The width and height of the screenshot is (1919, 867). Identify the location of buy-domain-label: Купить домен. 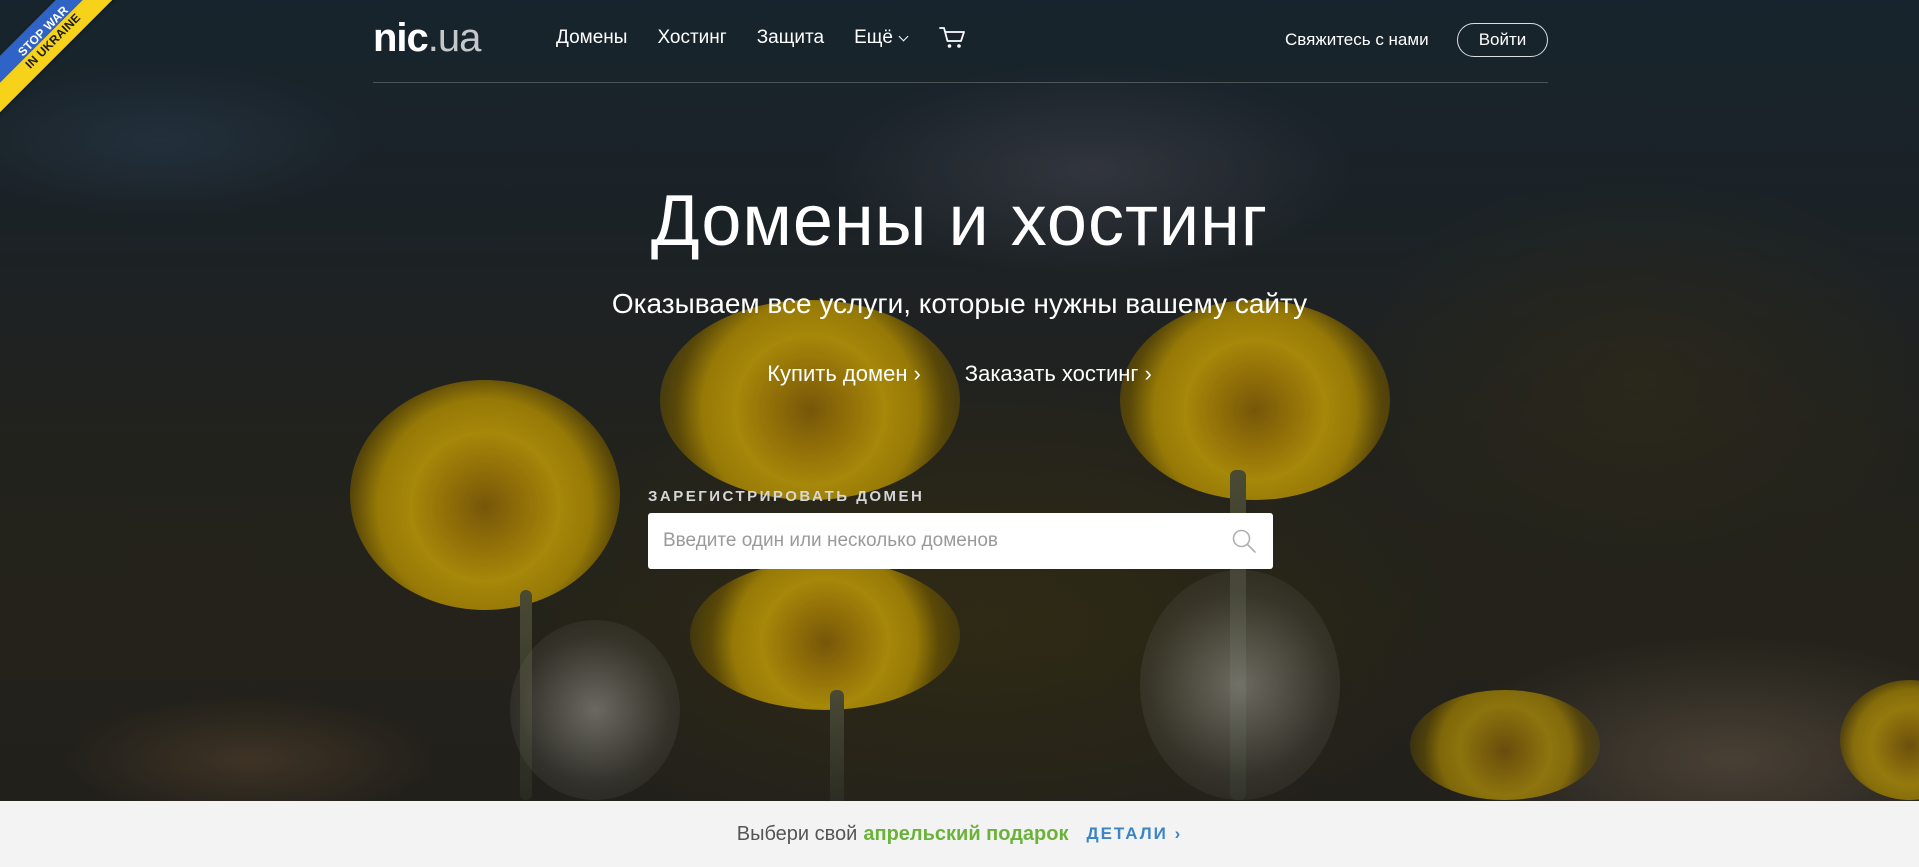
(837, 373).